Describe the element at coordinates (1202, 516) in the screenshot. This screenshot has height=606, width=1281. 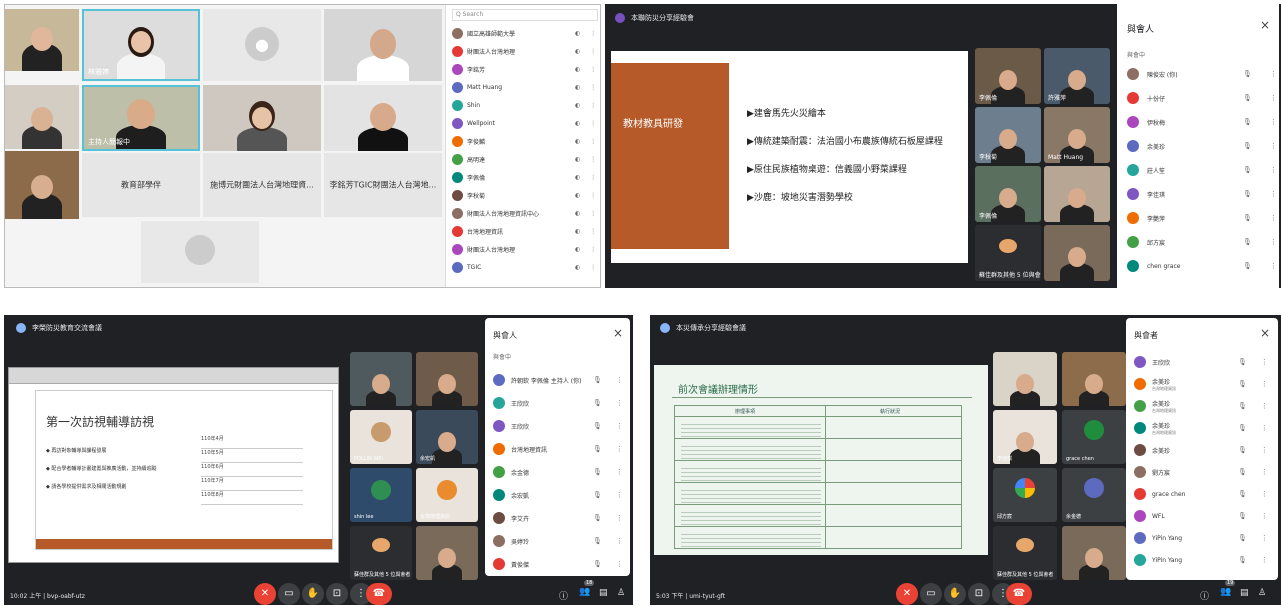
I see `br-person-row: WFL 🎙 ⋮` at that location.